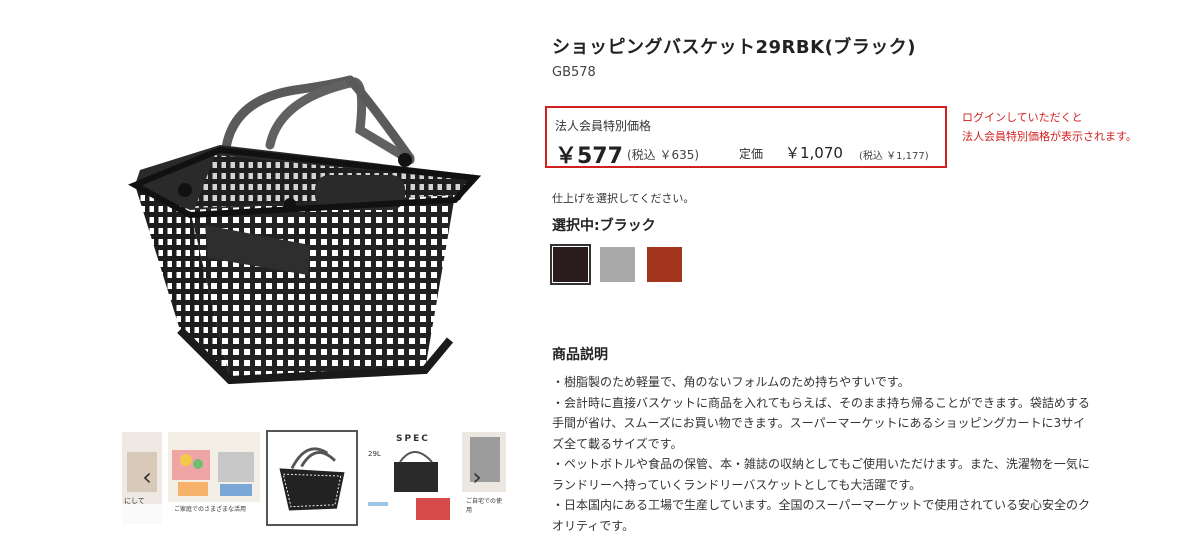  I want to click on list-price-label: 定価, so click(751, 154).